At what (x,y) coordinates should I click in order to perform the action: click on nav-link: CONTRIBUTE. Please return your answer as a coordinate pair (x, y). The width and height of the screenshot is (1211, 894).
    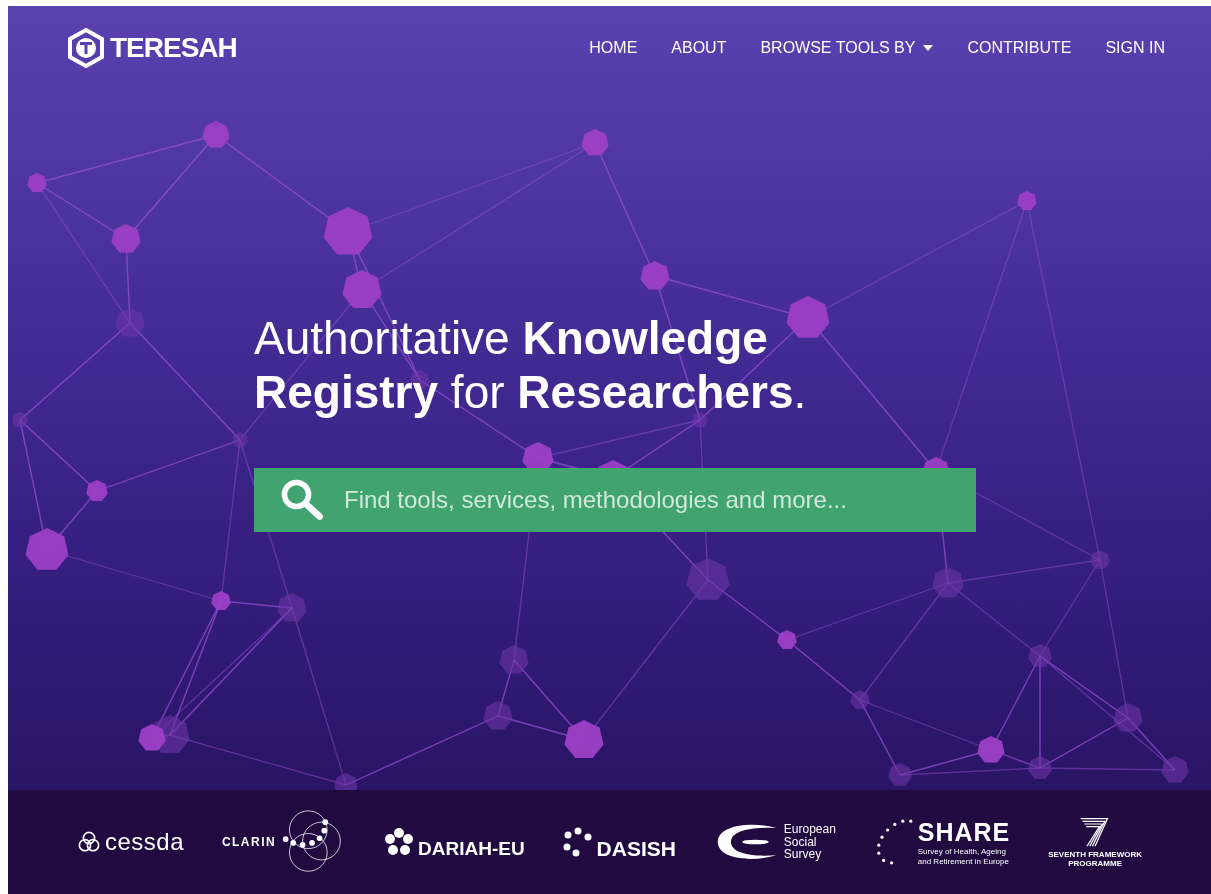
    Looking at the image, I should click on (1019, 48).